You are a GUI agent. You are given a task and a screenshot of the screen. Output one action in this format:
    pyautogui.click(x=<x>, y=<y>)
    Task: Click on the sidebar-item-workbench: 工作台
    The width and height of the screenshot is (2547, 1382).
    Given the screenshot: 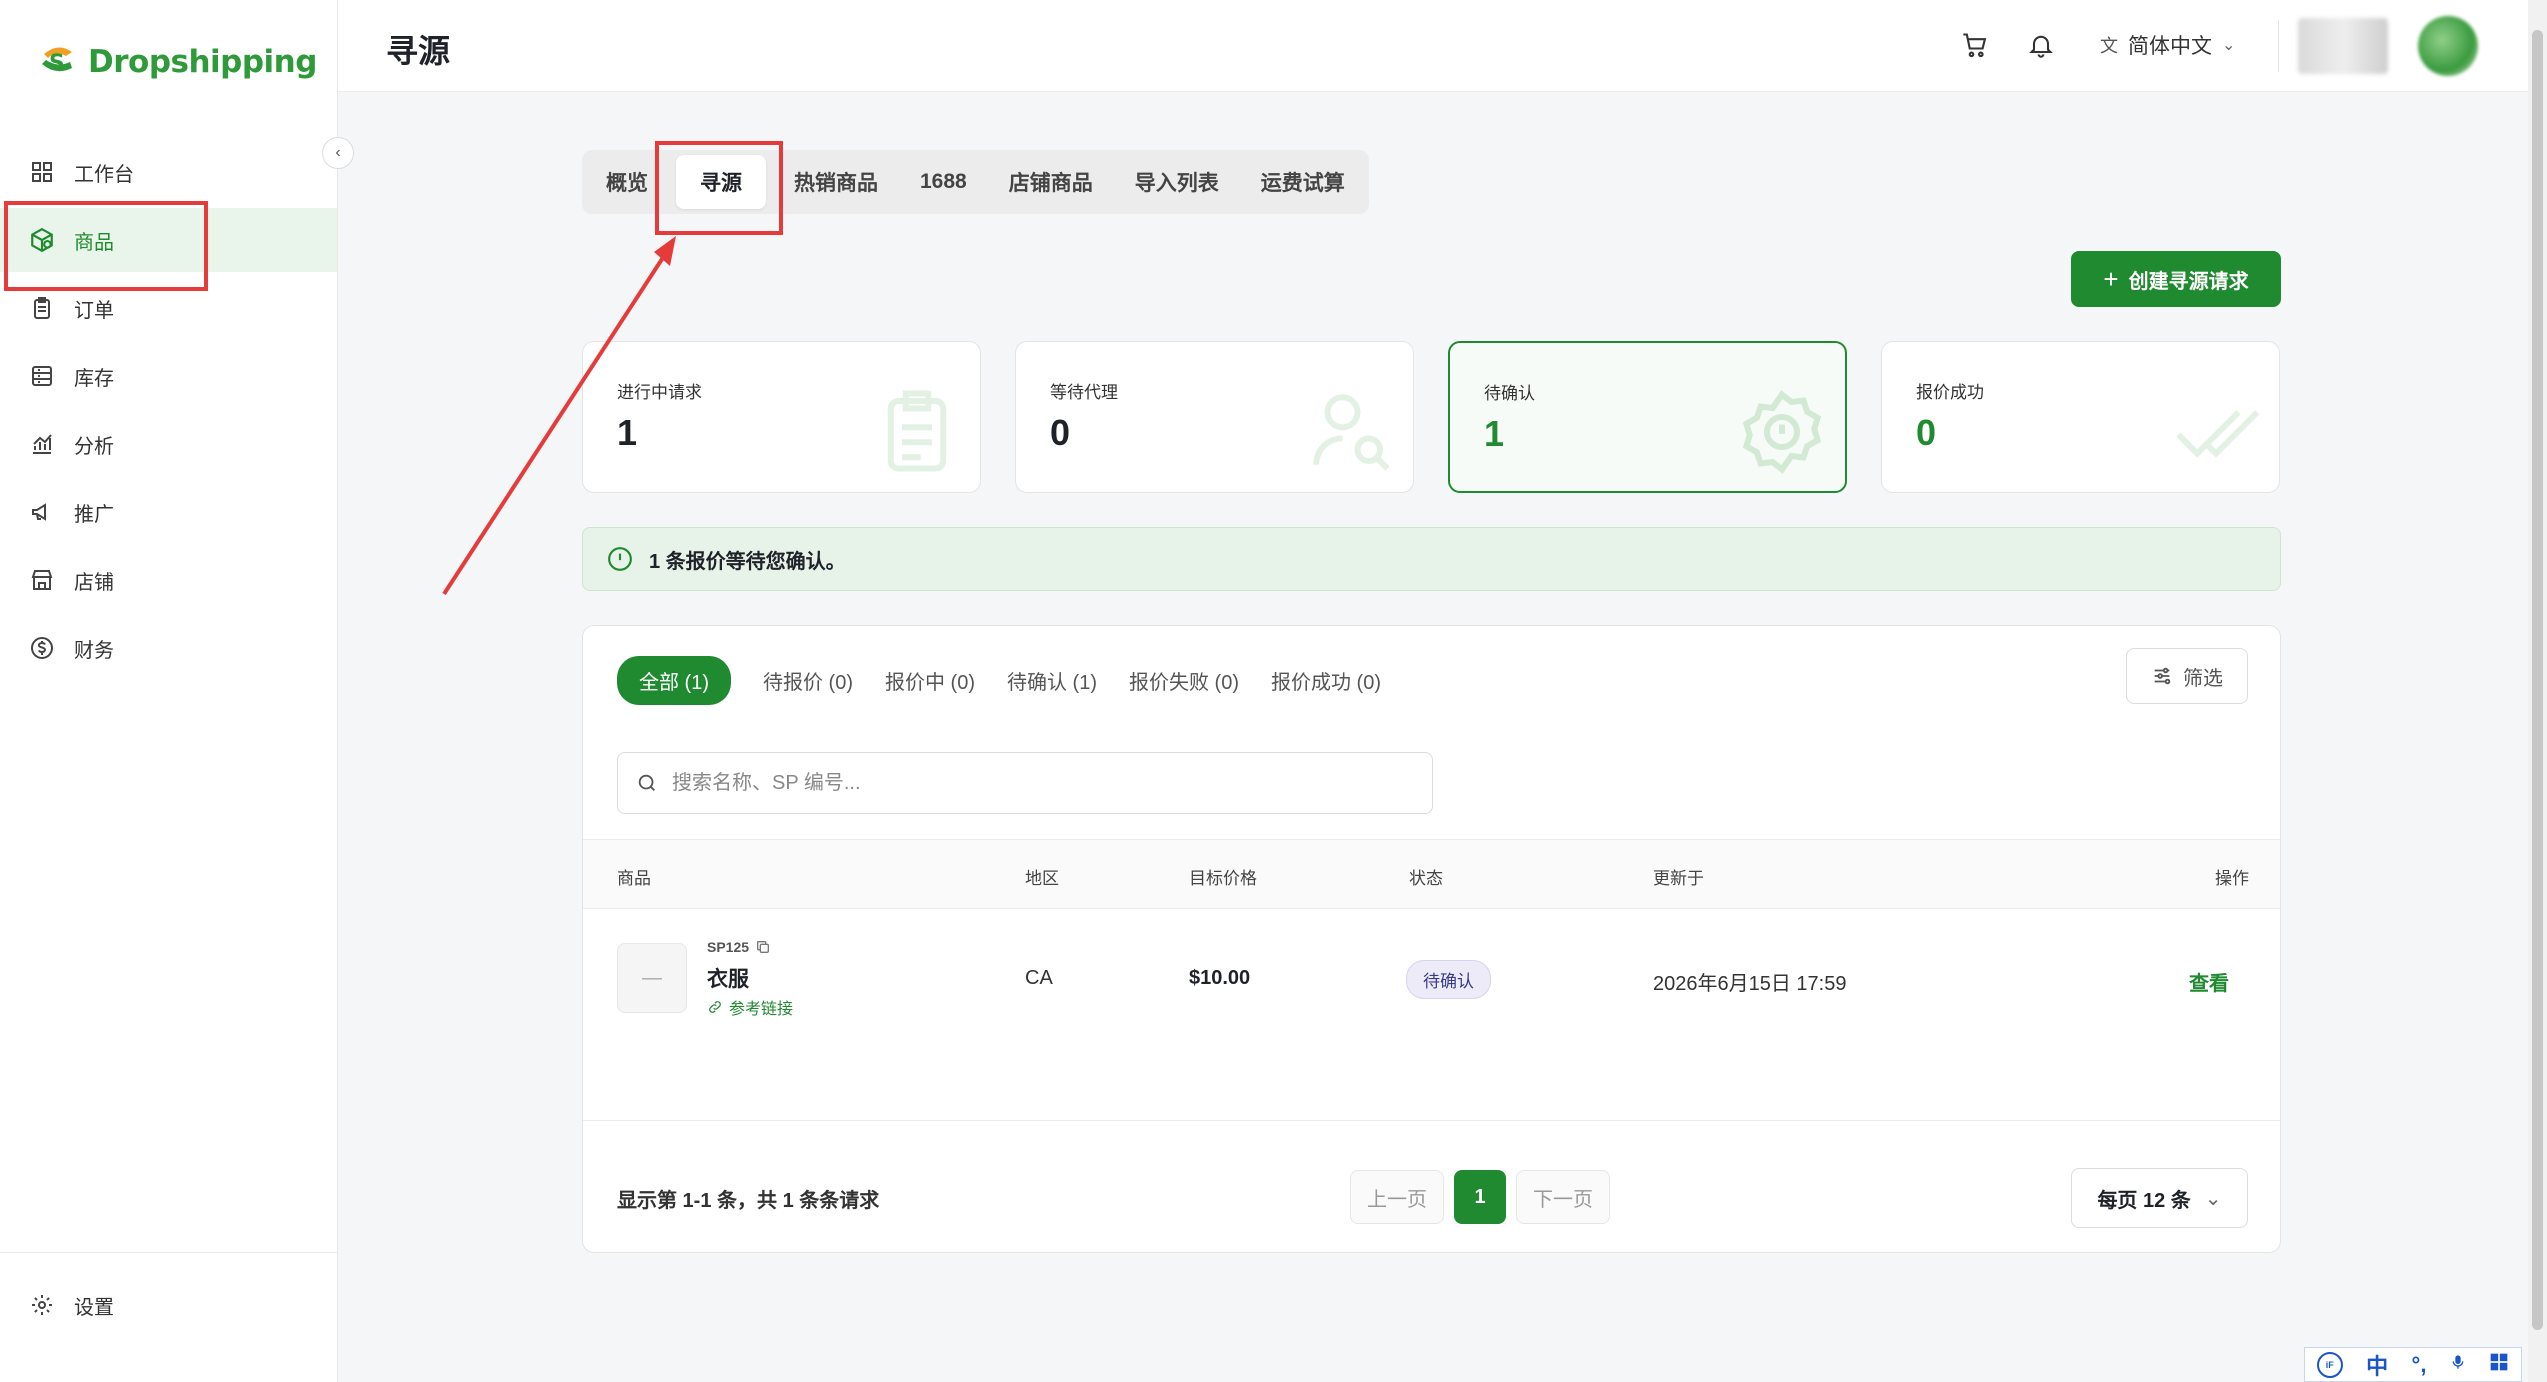 What is the action you would take?
    pyautogui.click(x=168, y=172)
    